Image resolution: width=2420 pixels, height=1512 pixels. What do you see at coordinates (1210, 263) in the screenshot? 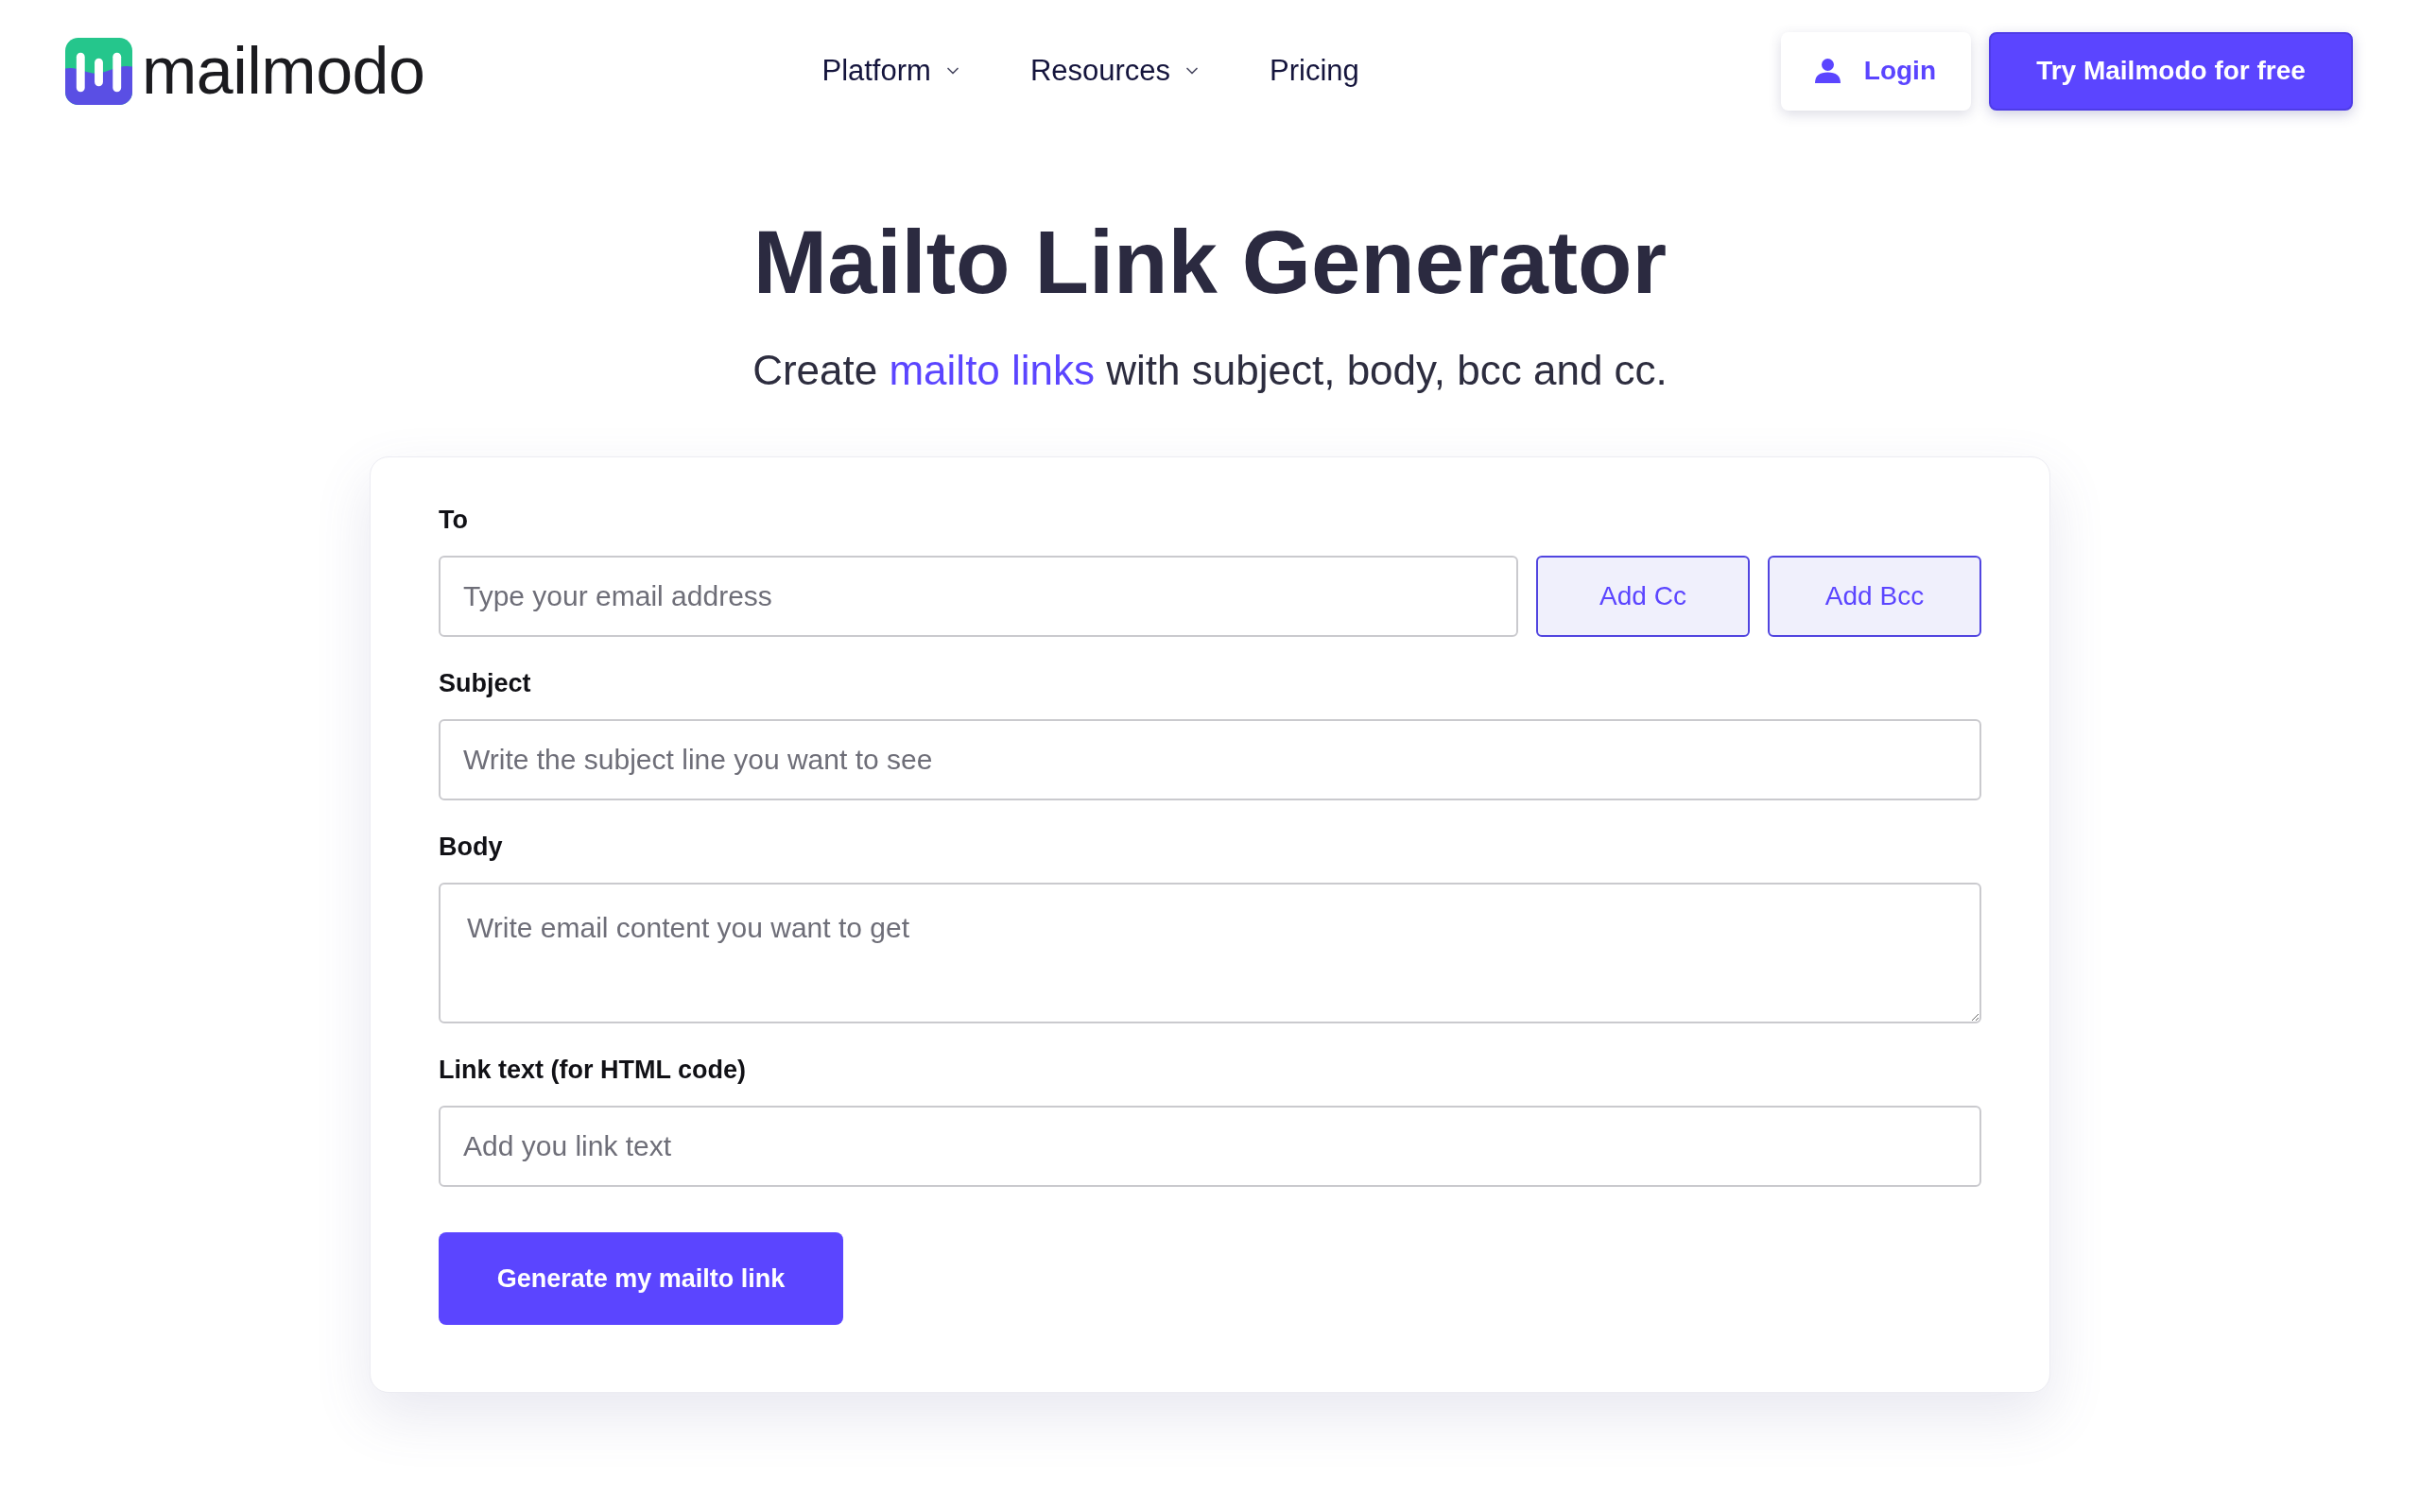
I see `page-title: Mailto Link Generator` at bounding box center [1210, 263].